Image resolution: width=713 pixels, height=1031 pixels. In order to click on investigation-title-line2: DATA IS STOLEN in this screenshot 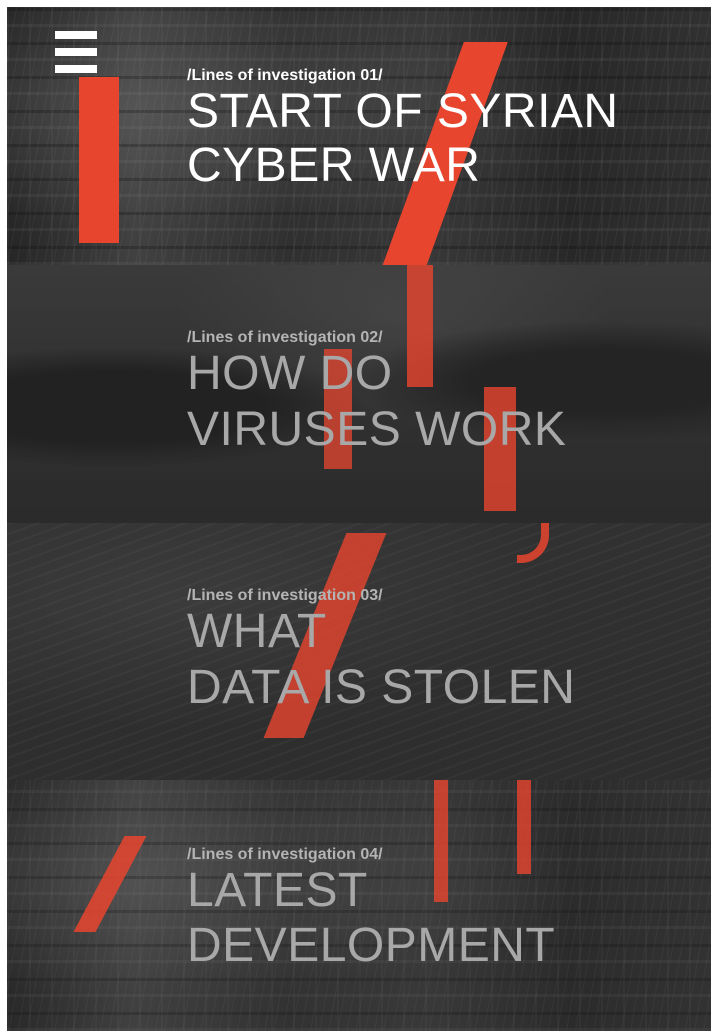, I will do `click(381, 687)`.